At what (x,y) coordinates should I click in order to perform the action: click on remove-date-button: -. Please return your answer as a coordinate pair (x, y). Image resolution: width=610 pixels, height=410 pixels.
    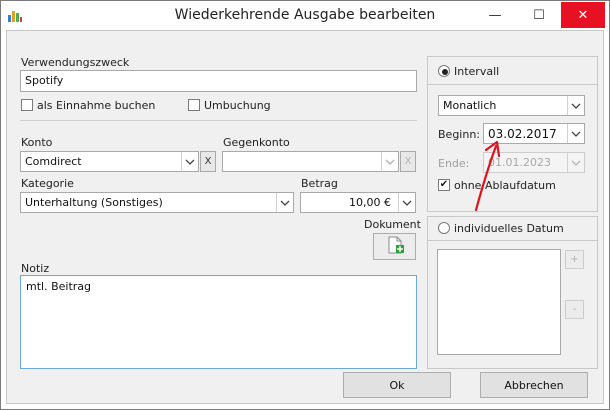
    Looking at the image, I should click on (574, 309).